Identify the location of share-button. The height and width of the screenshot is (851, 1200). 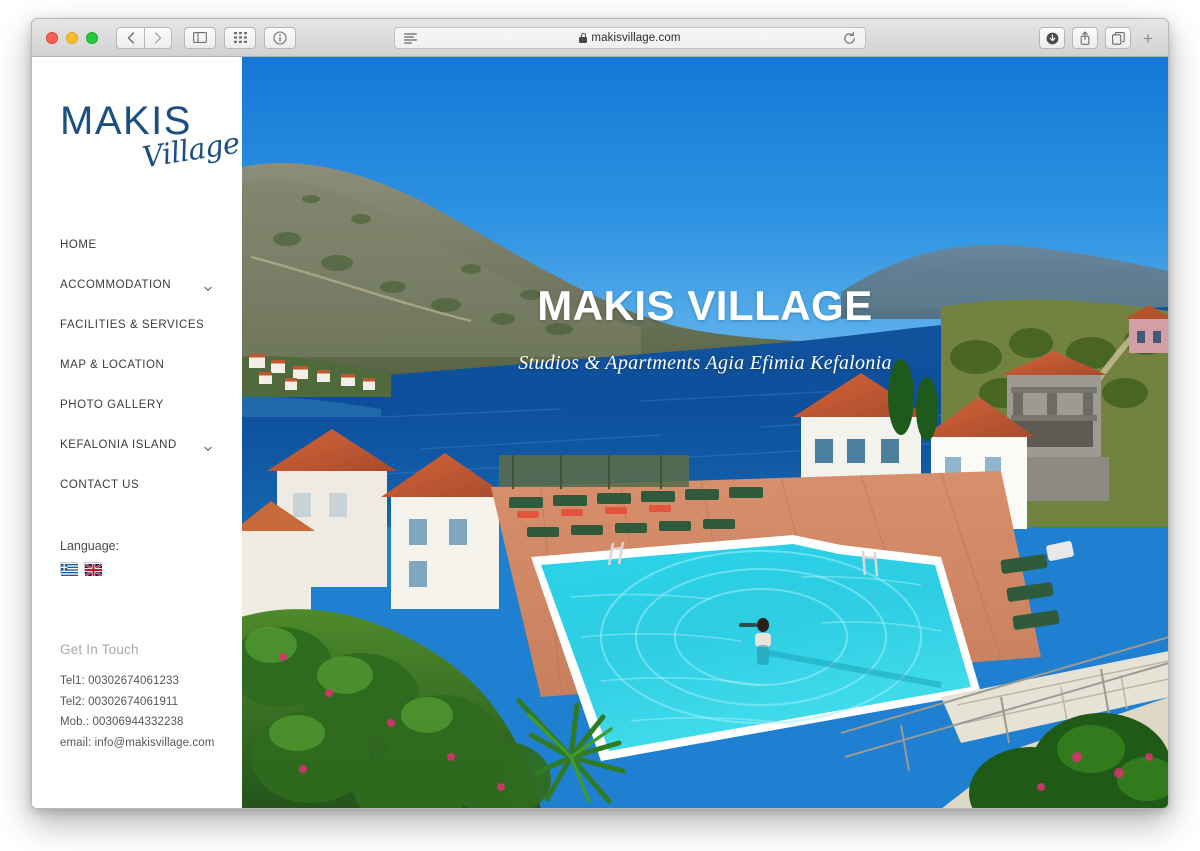
(1085, 38).